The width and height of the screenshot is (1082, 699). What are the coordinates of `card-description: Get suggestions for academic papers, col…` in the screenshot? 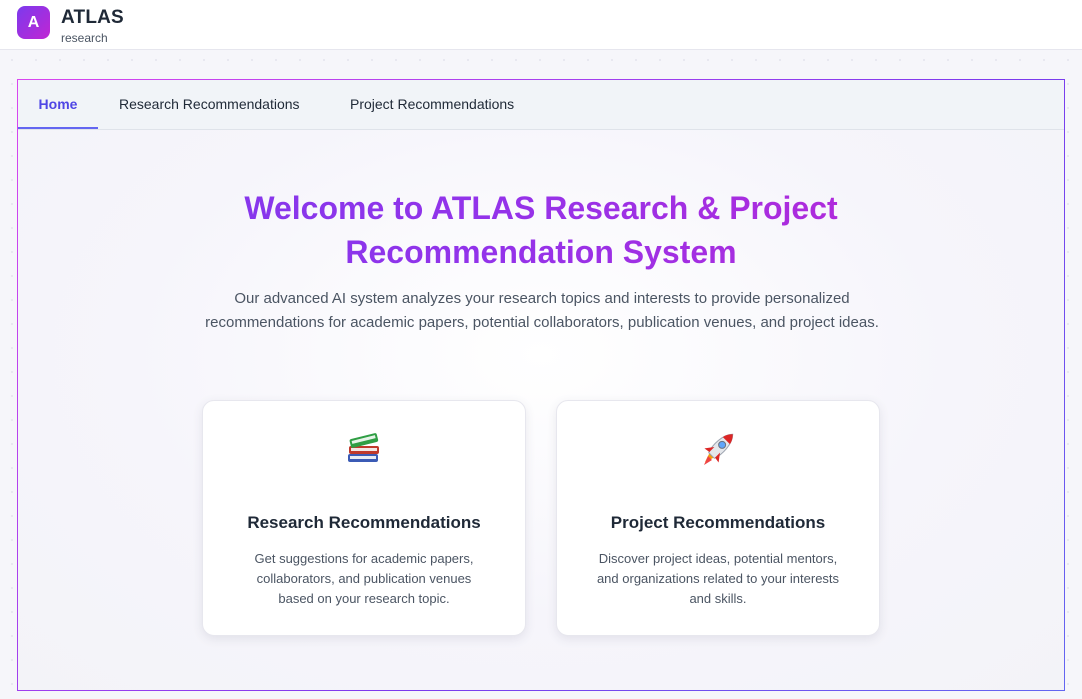 It's located at (364, 578).